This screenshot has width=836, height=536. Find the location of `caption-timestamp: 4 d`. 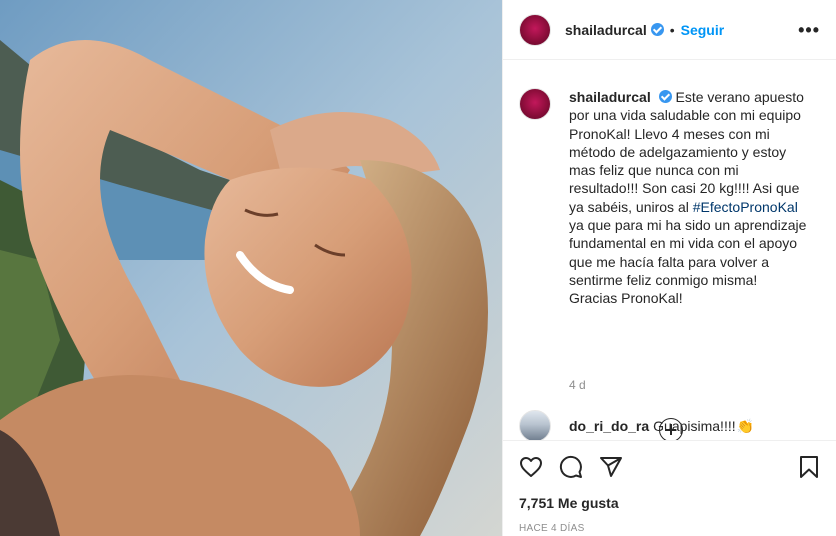

caption-timestamp: 4 d is located at coordinates (577, 385).